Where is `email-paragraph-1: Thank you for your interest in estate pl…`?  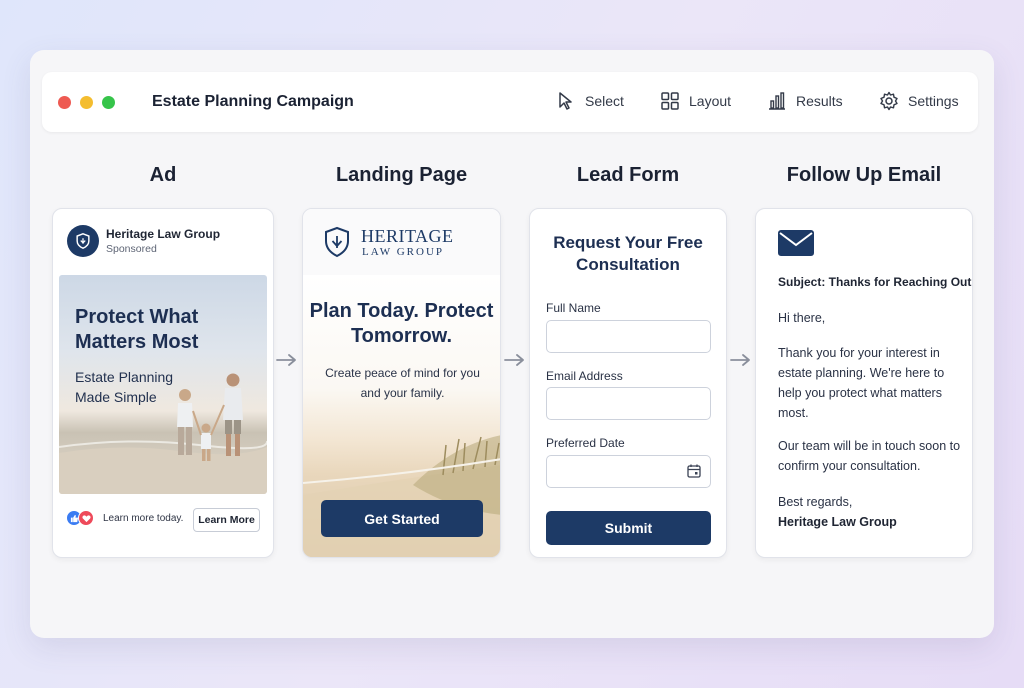 email-paragraph-1: Thank you for your interest in estate pl… is located at coordinates (861, 383).